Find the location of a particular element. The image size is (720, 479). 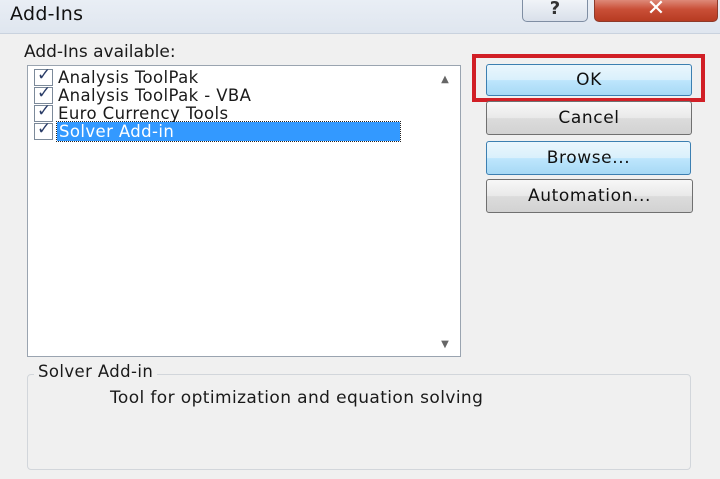

help-icon: ? is located at coordinates (555, 9).